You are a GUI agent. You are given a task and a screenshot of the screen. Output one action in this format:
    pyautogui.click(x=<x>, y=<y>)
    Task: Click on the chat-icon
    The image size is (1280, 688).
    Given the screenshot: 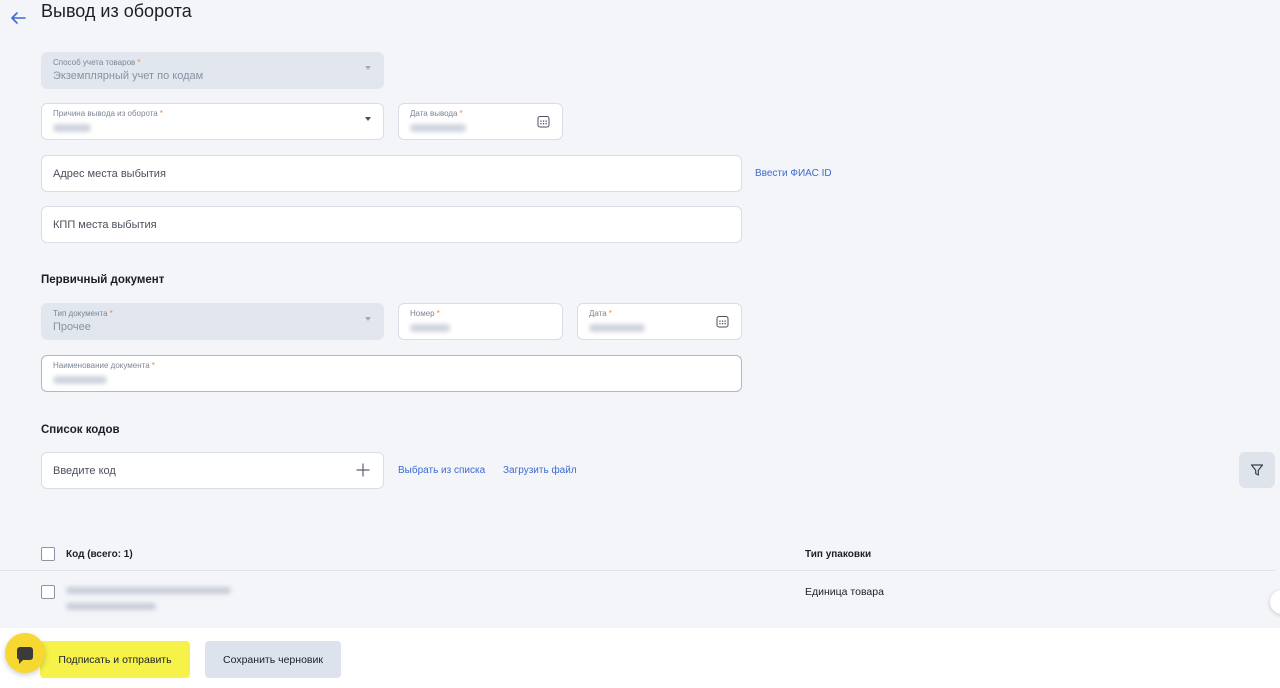 What is the action you would take?
    pyautogui.click(x=25, y=655)
    